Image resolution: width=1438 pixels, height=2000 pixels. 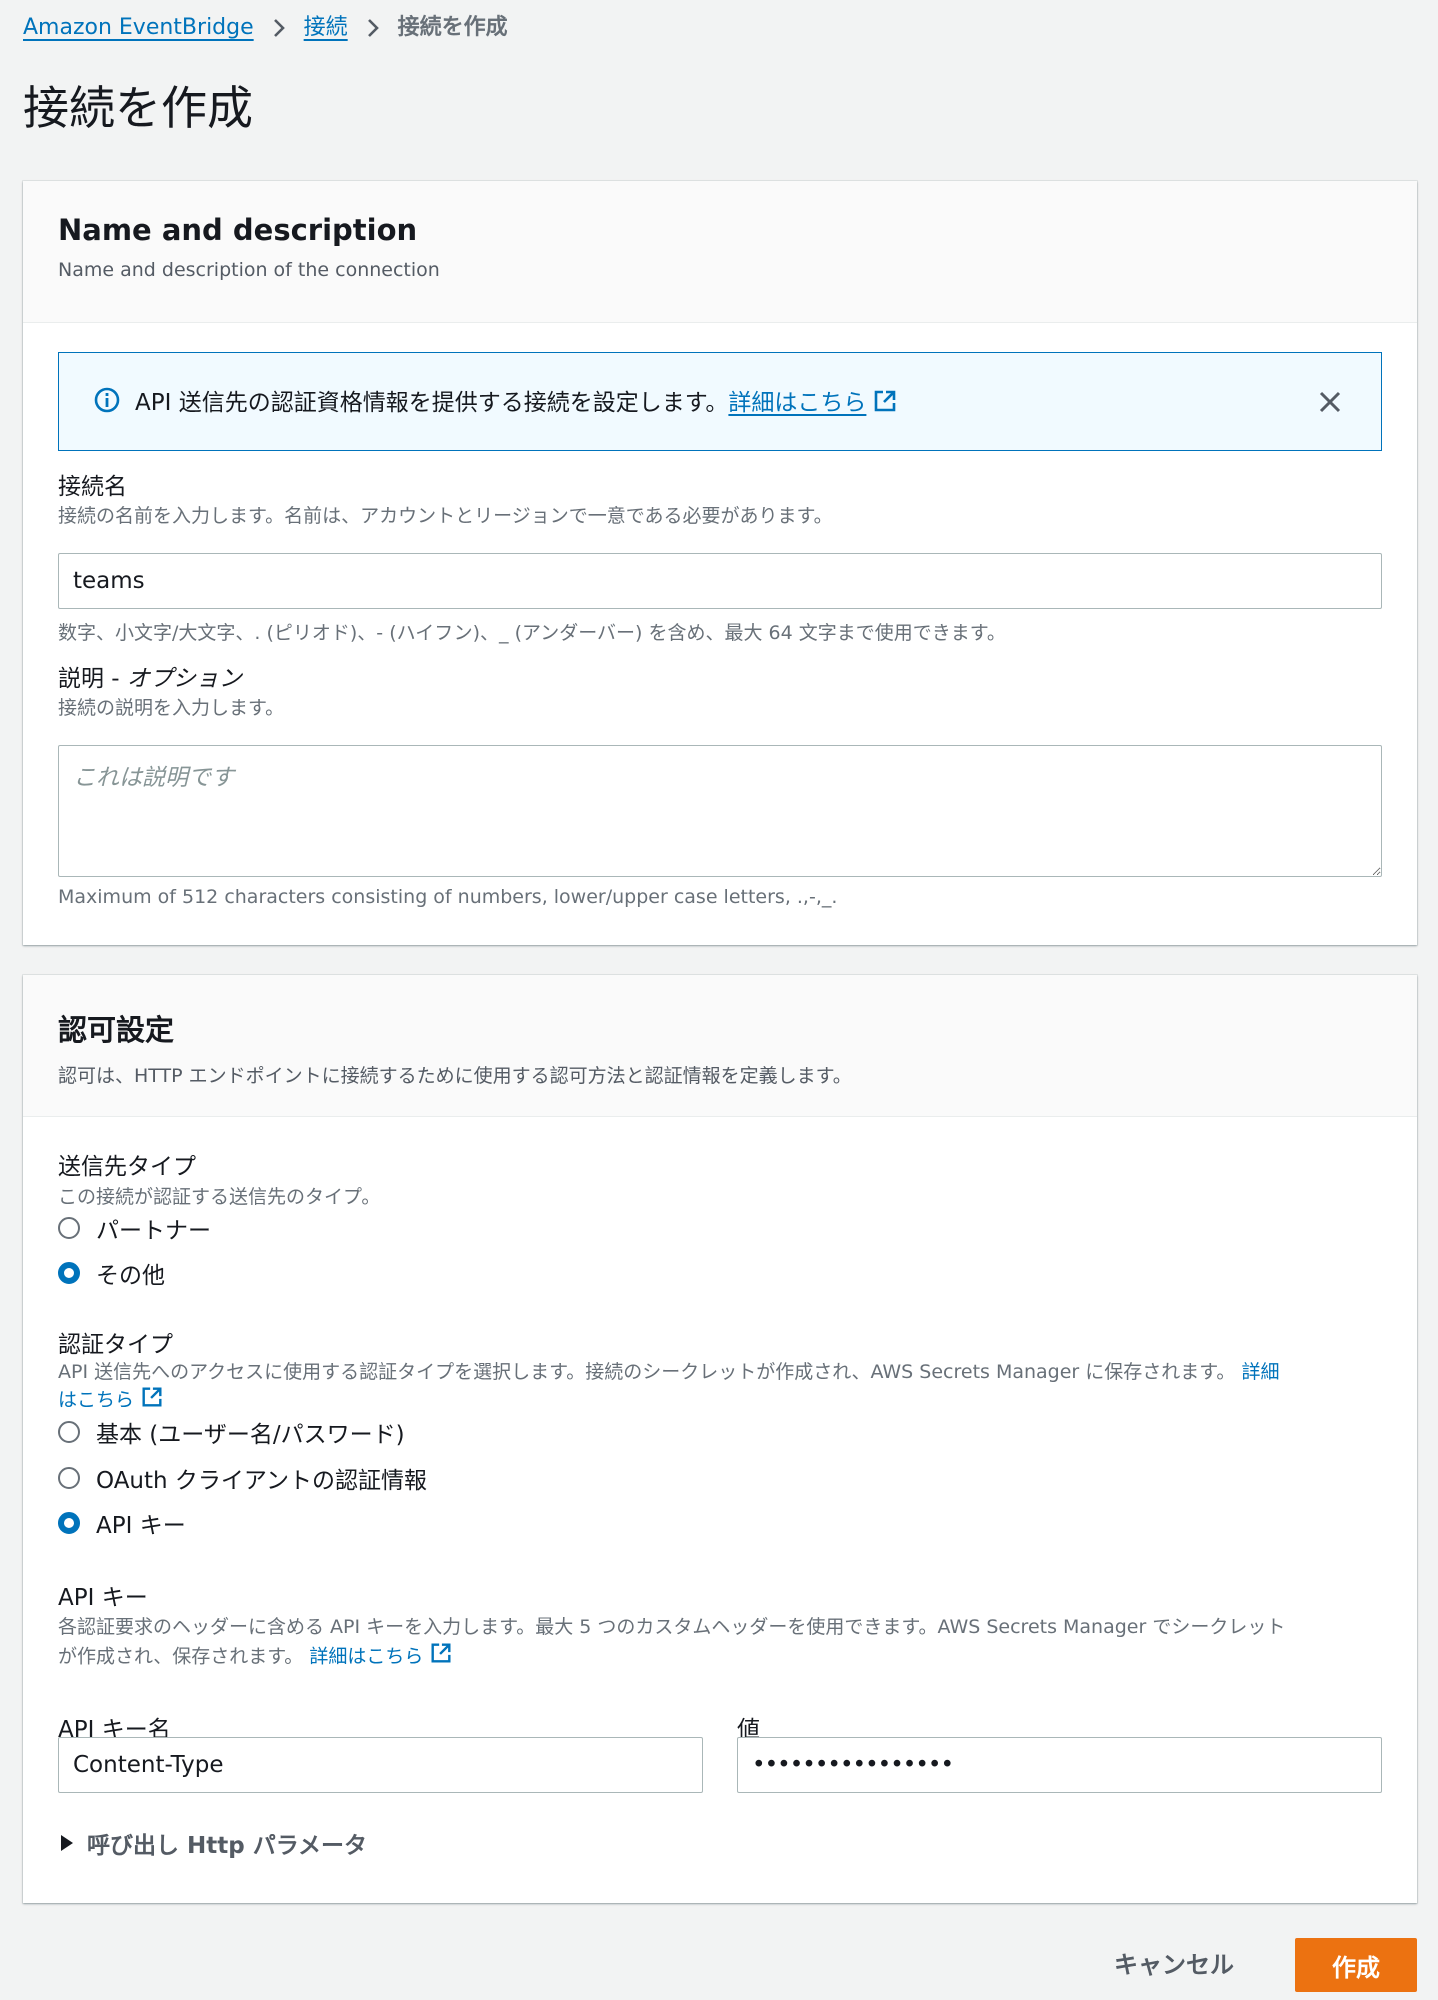 I want to click on info-alert-message: API 送信先の認証資格情報を提供する接続を設定します。, so click(x=432, y=403).